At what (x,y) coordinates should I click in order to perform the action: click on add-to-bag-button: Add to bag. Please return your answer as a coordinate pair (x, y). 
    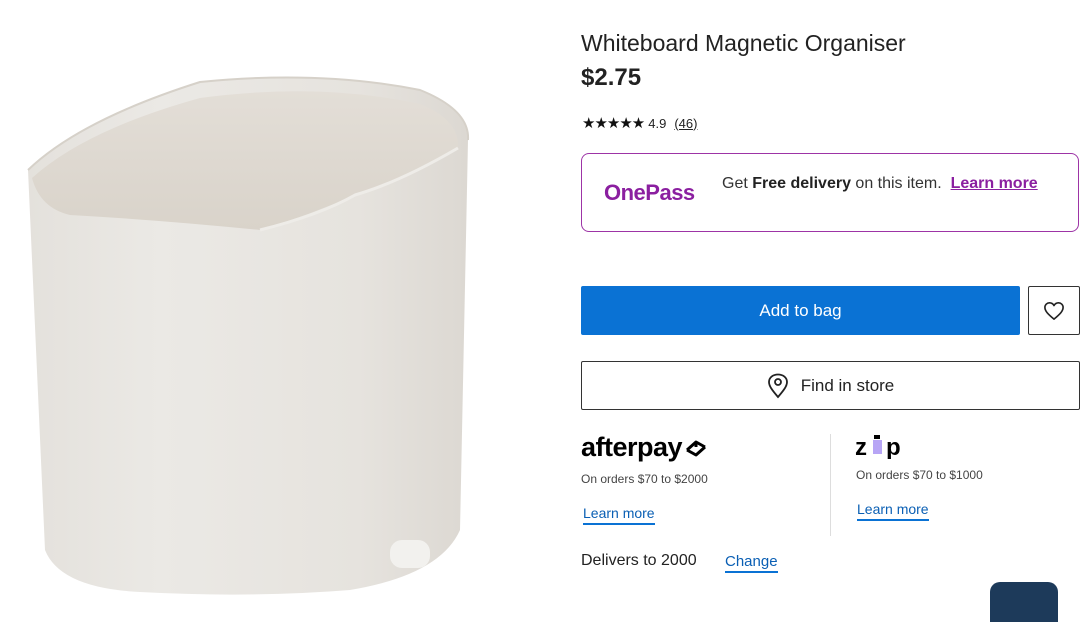
    Looking at the image, I should click on (800, 310).